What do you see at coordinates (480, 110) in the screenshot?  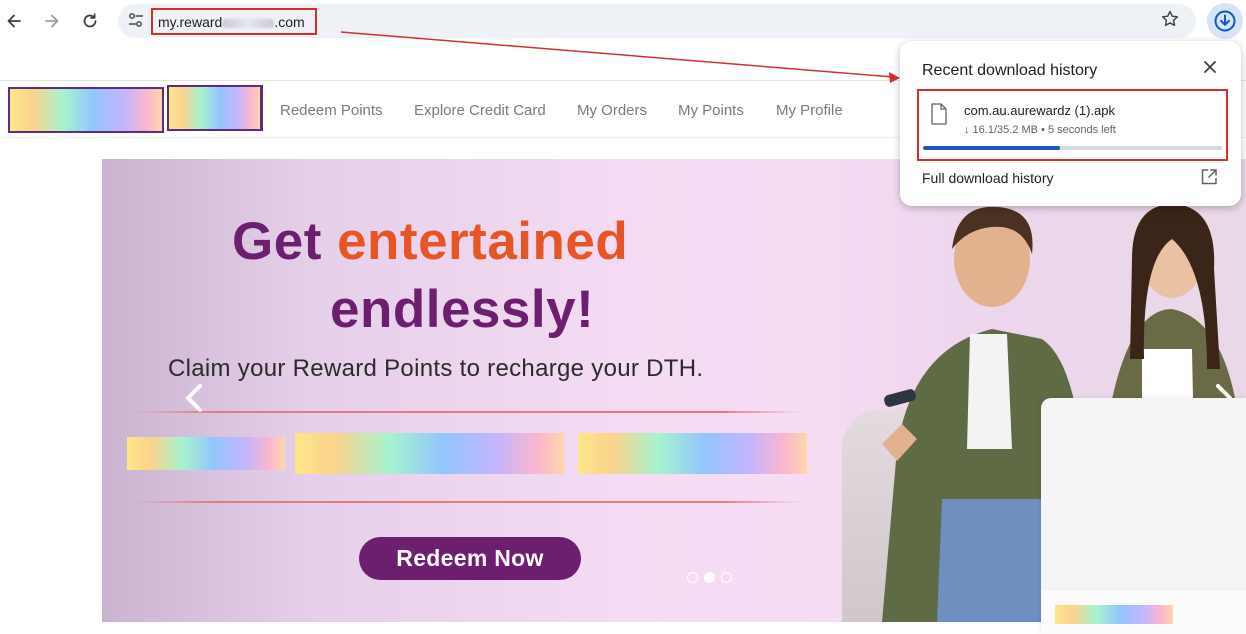 I see `nav-explore-credit-card: Explore Credit Card` at bounding box center [480, 110].